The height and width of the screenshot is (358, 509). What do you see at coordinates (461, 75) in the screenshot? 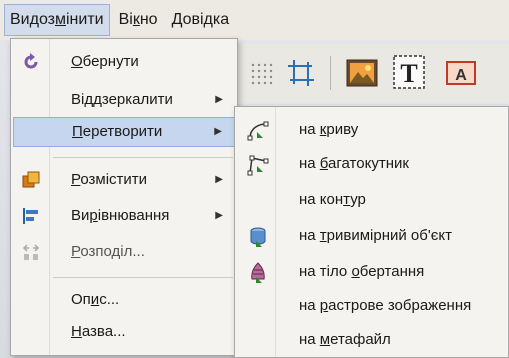
I see `svg-text: A` at bounding box center [461, 75].